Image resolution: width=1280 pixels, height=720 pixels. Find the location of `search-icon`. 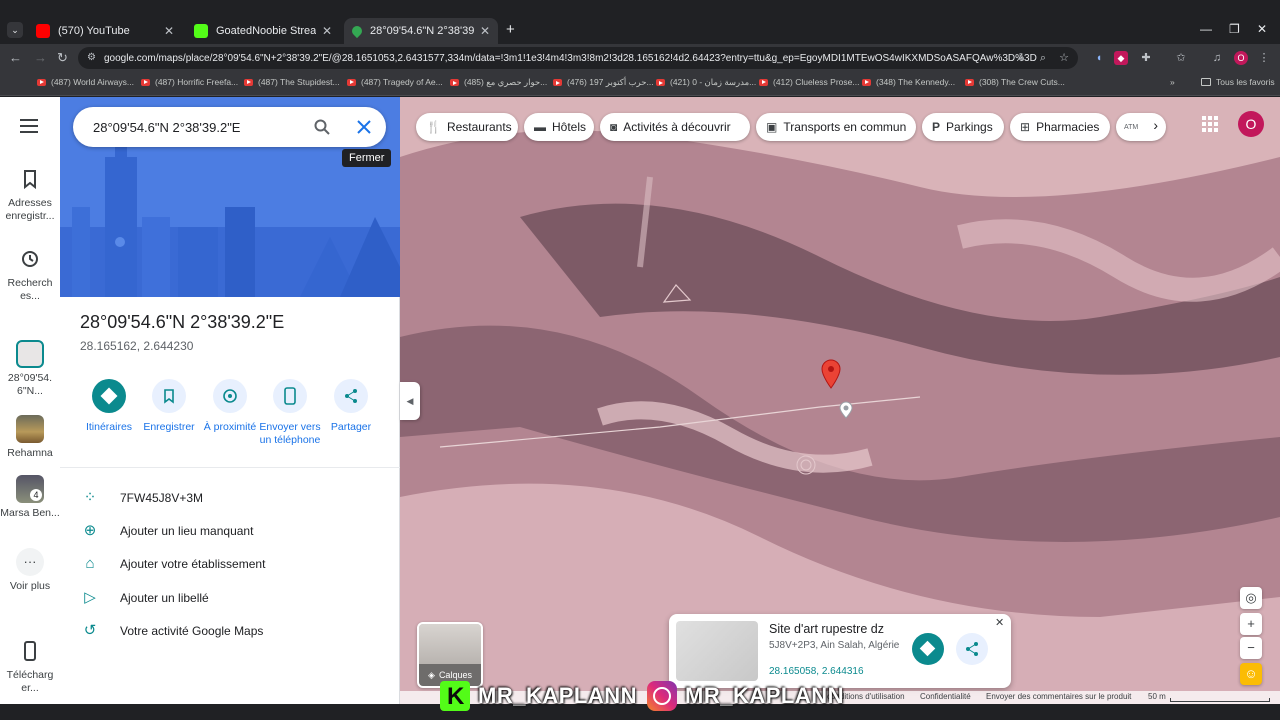

search-icon is located at coordinates (322, 127).